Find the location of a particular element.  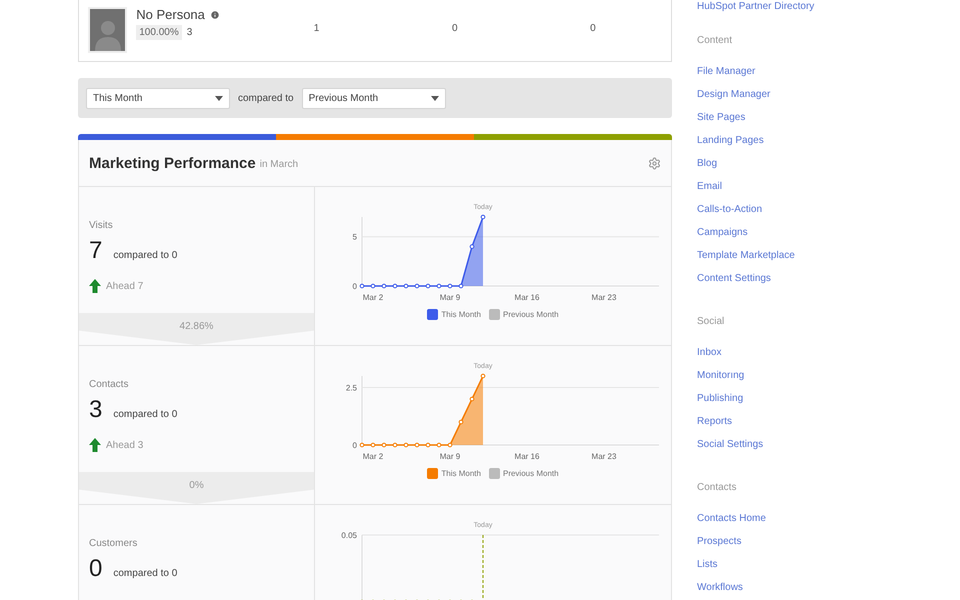

sidebar-link: File Manager is located at coordinates (828, 76).